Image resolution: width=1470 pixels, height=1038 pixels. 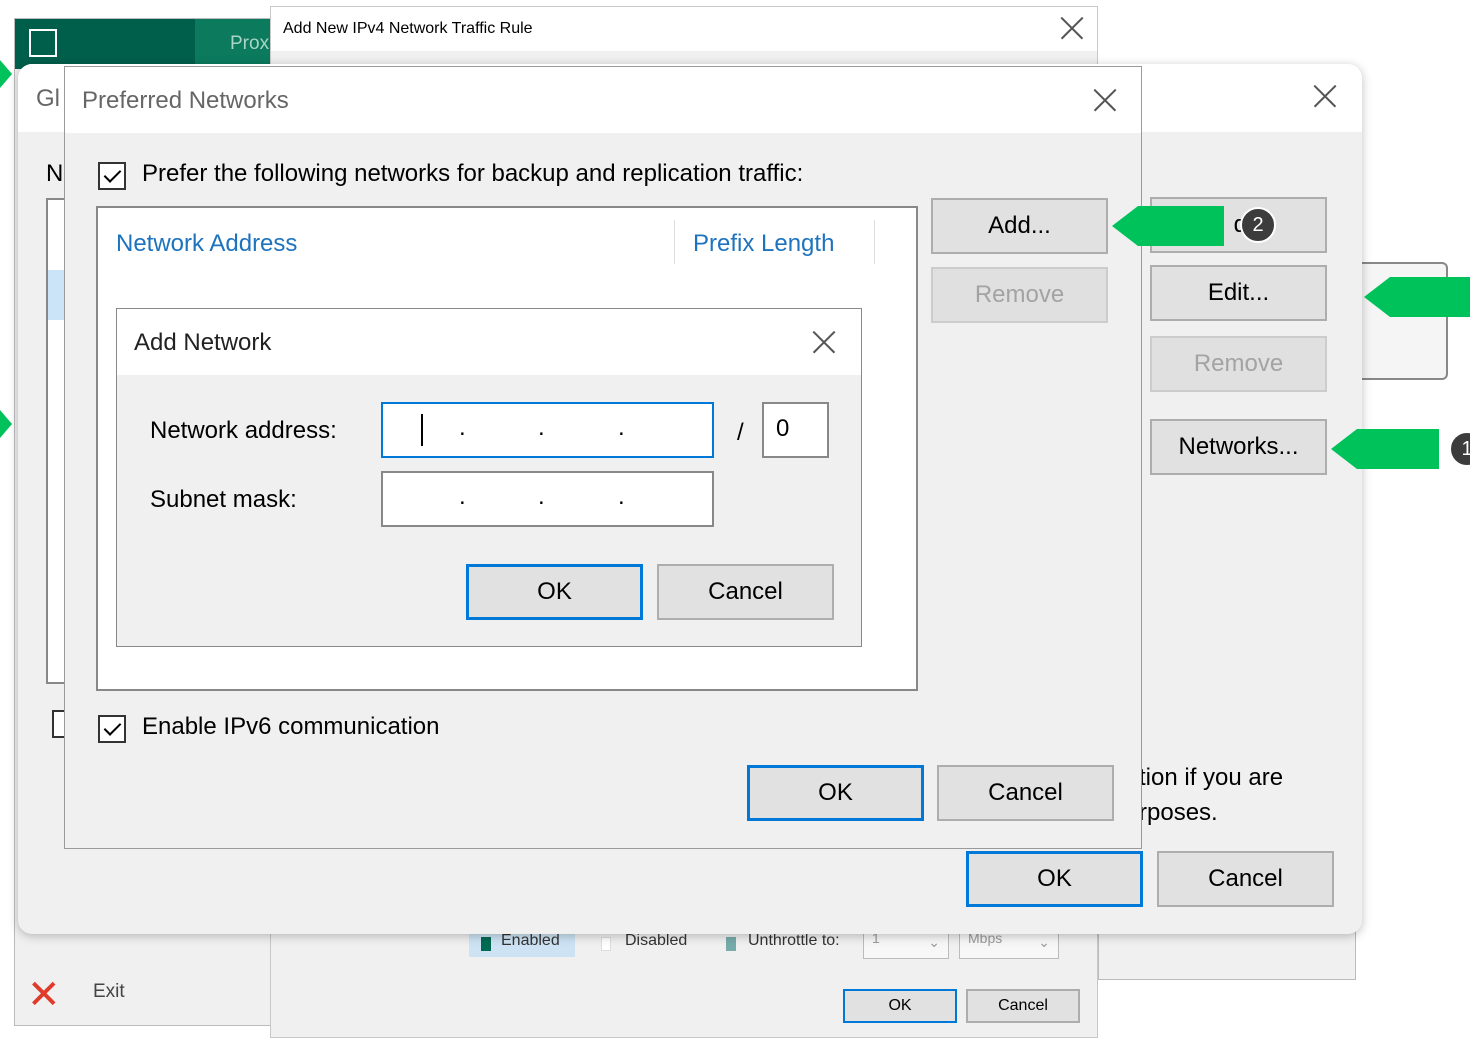 What do you see at coordinates (794, 940) in the screenshot?
I see `legend-unthrottle-label: Unthrottle to:` at bounding box center [794, 940].